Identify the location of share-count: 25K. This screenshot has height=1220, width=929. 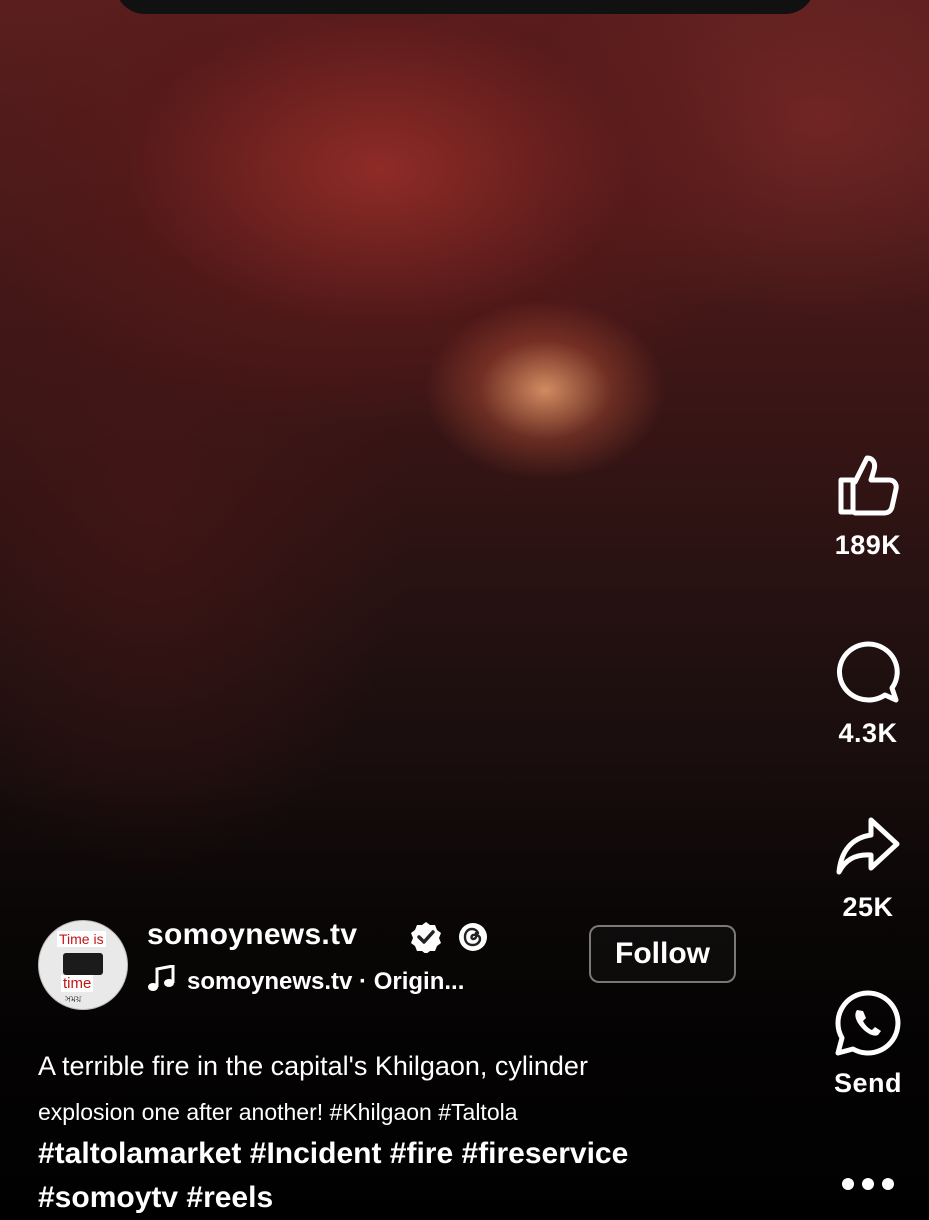
(868, 907).